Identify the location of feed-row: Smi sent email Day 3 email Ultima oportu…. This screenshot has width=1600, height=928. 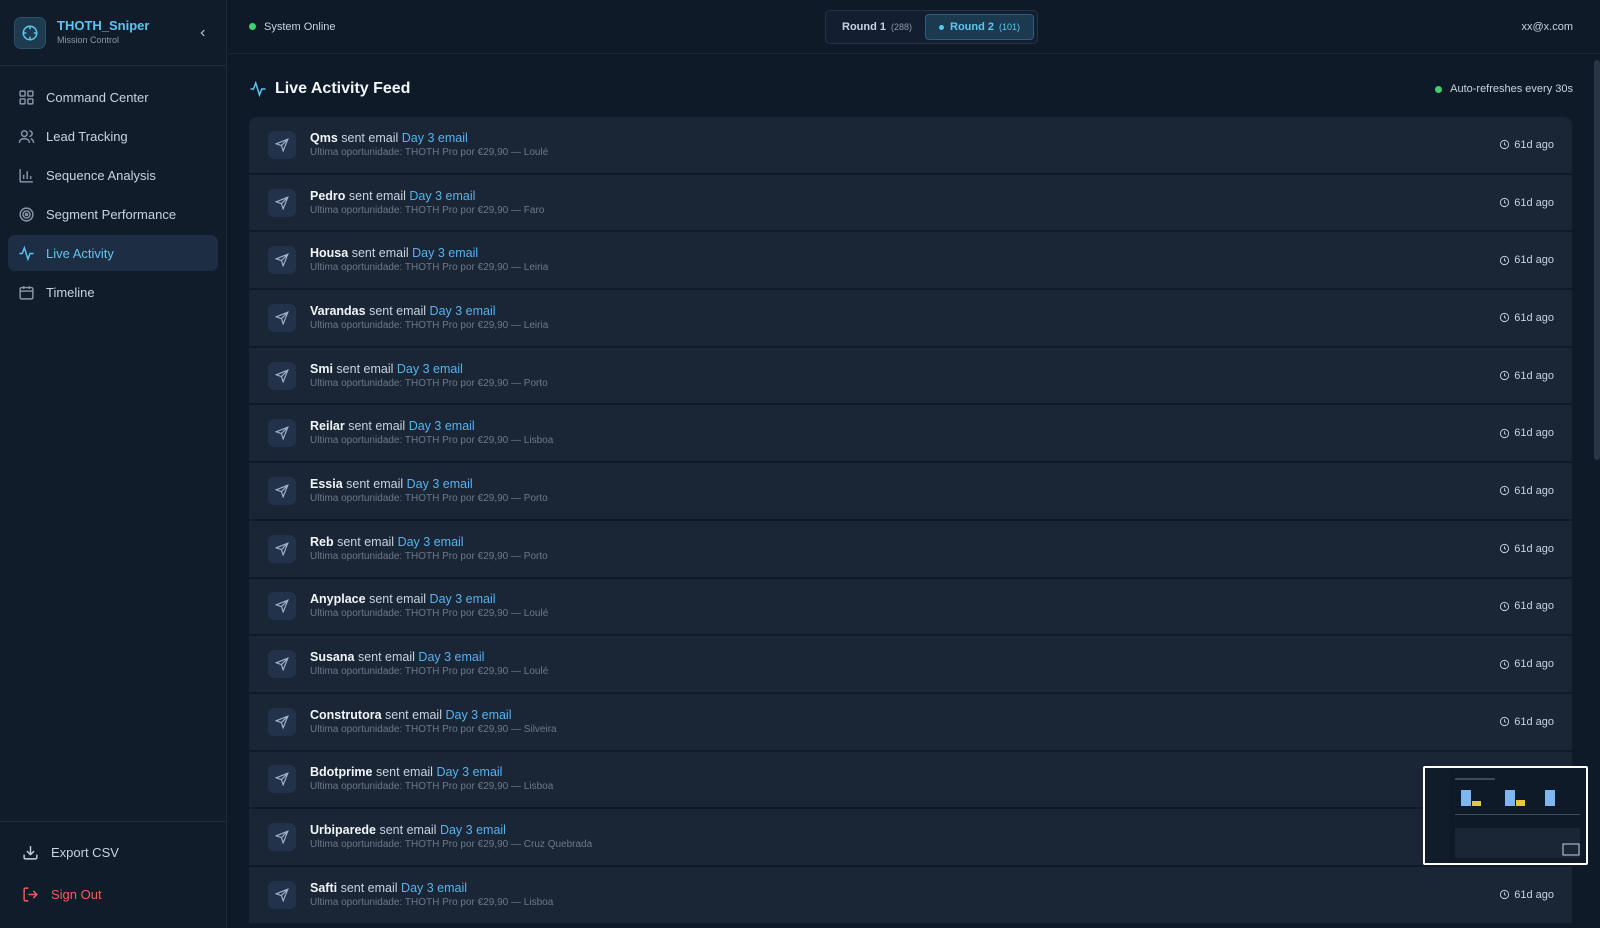
(910, 376).